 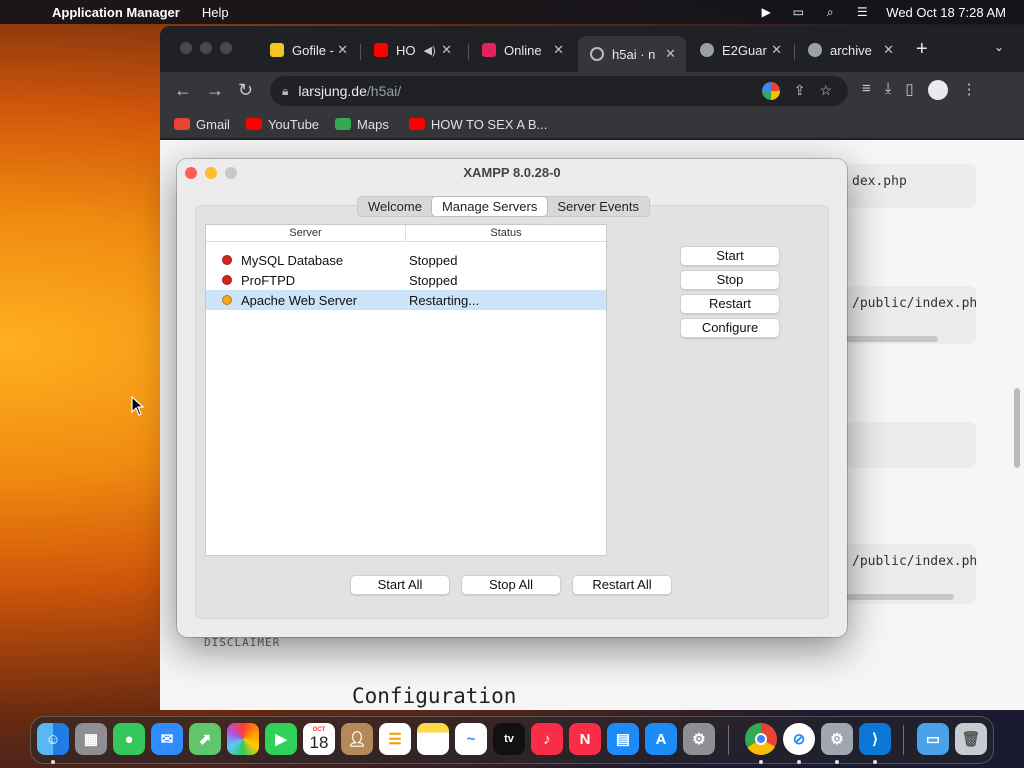 What do you see at coordinates (281, 739) in the screenshot?
I see `facetime-icon: ▶` at bounding box center [281, 739].